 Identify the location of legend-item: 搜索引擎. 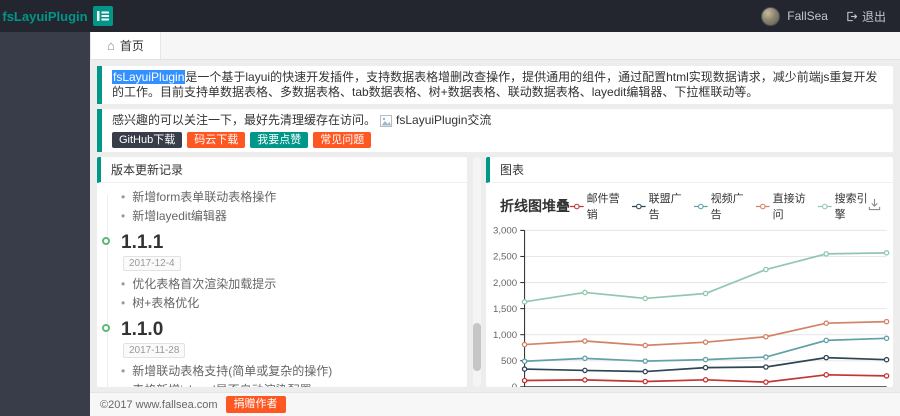
(843, 206).